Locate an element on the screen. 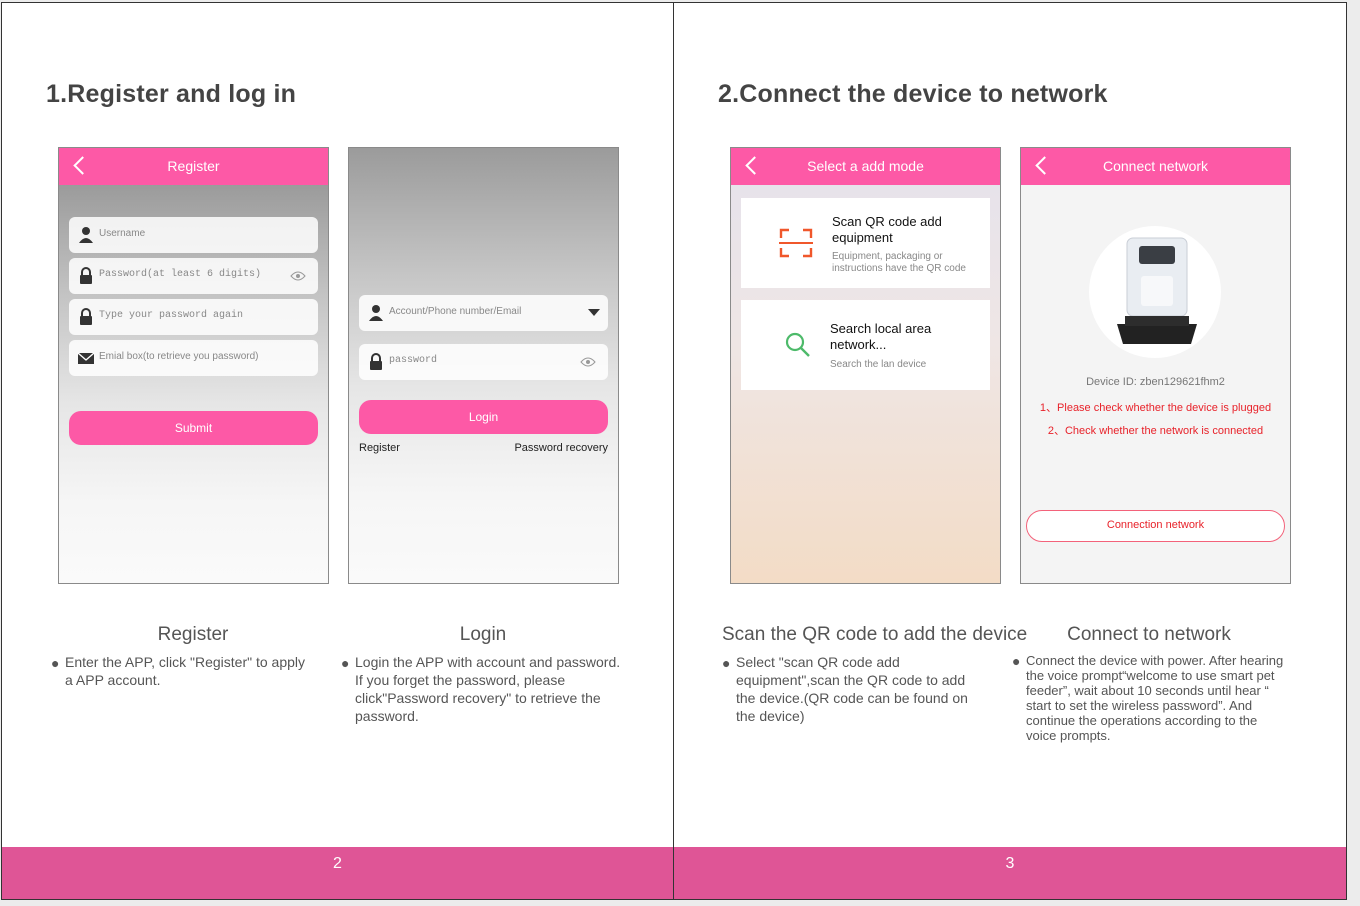 The width and height of the screenshot is (1360, 906). pet-feeder-device-image is located at coordinates (1157, 290).